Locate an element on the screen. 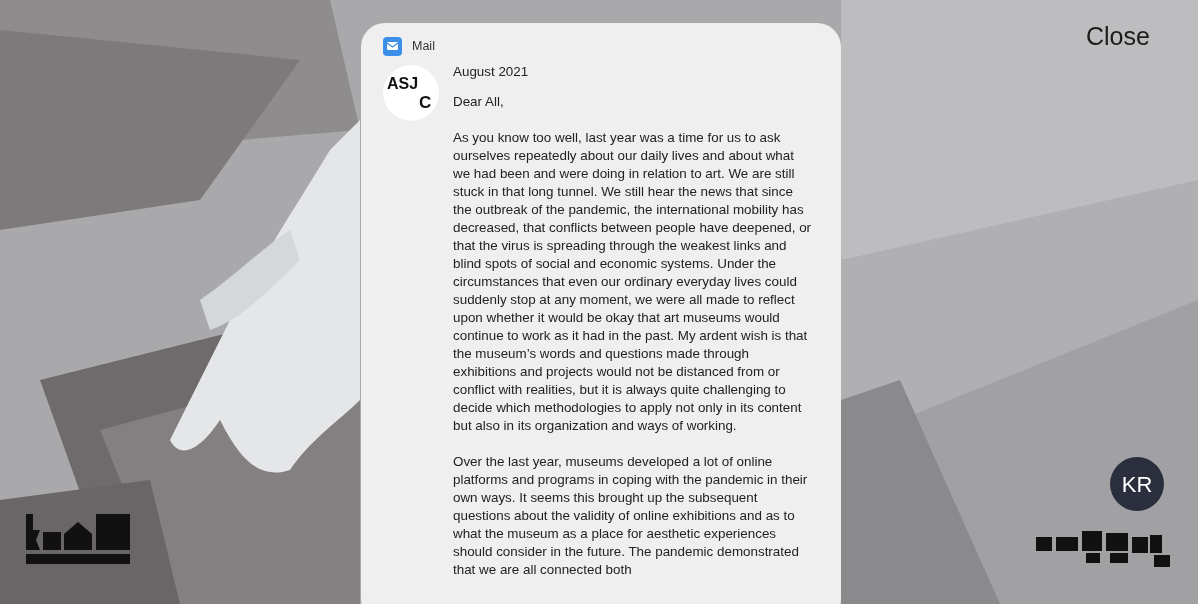 Image resolution: width=1198 pixels, height=604 pixels. mail-date: August 2021 is located at coordinates (491, 72).